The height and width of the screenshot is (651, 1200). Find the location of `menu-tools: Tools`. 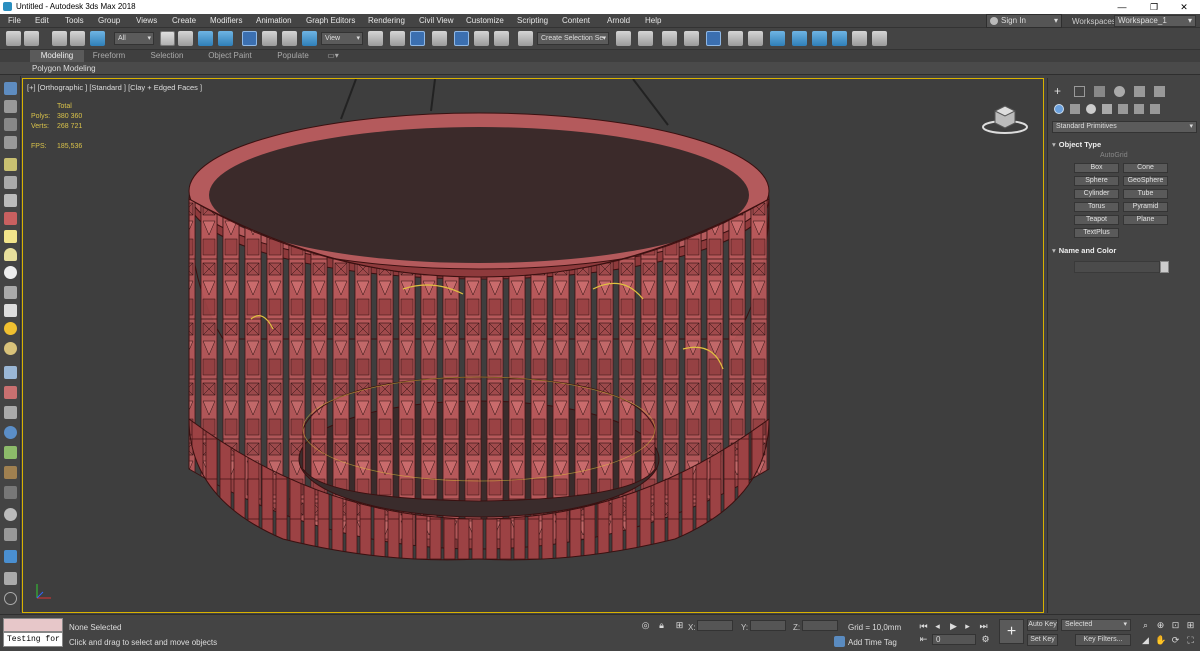

menu-tools: Tools is located at coordinates (74, 20).